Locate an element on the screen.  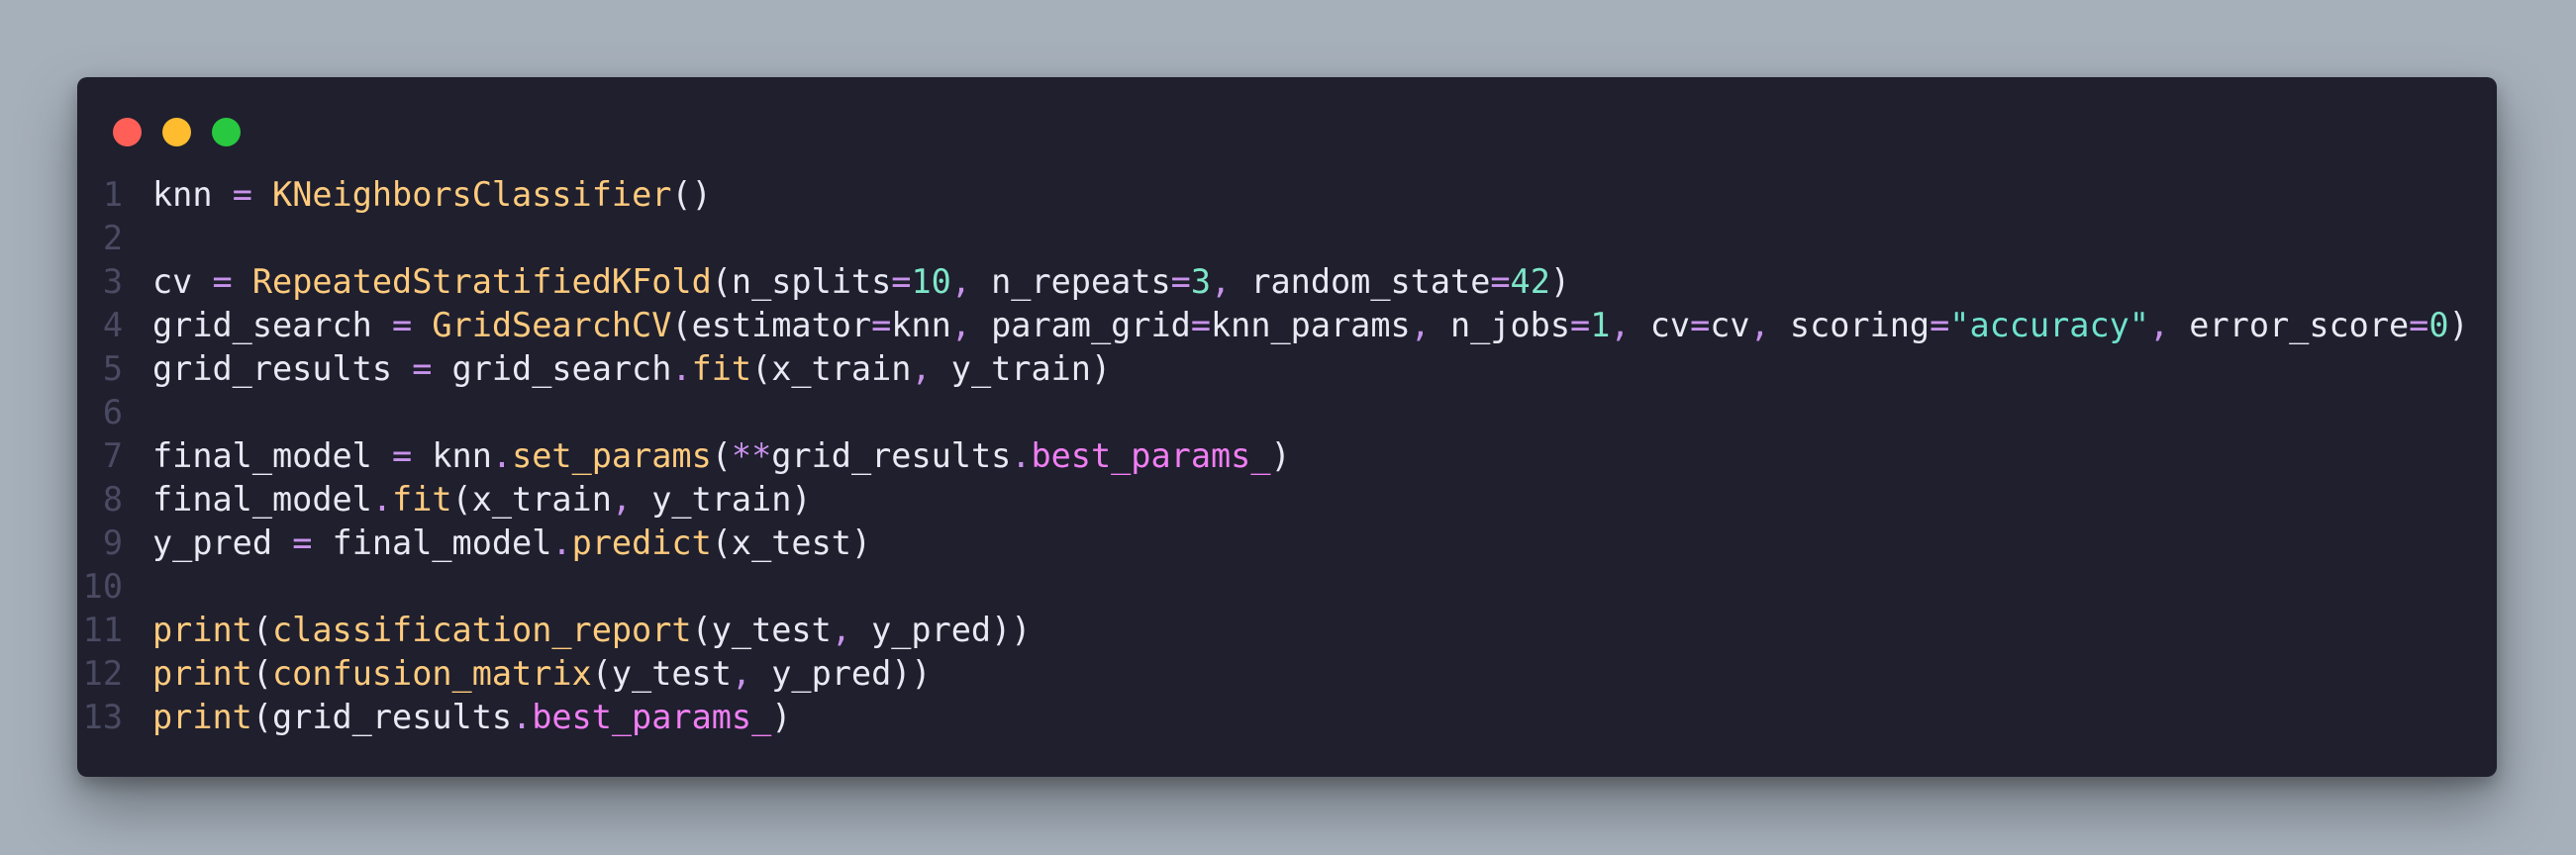
code-text: y_pred = final_model.predict(x_test) is located at coordinates (512, 543).